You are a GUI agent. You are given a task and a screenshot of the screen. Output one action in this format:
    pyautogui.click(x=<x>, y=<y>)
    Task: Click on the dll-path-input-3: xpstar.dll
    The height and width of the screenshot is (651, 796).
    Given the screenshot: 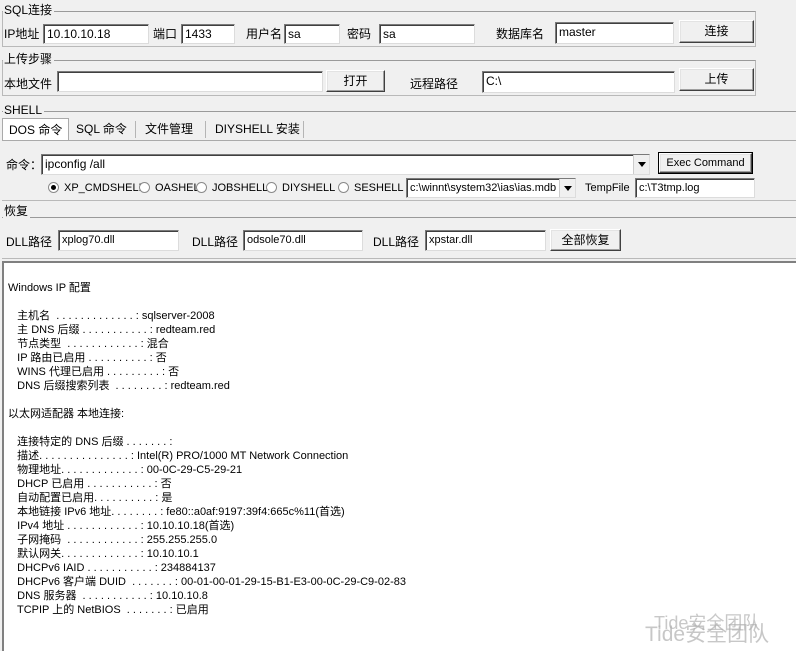 What is the action you would take?
    pyautogui.click(x=485, y=240)
    